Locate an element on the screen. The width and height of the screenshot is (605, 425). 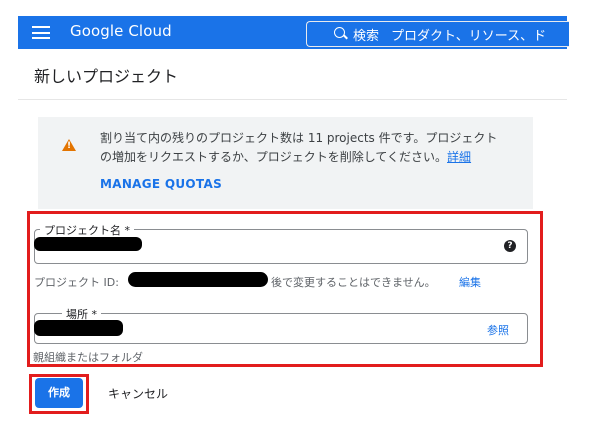
browse-location-link: 参照 is located at coordinates (498, 330).